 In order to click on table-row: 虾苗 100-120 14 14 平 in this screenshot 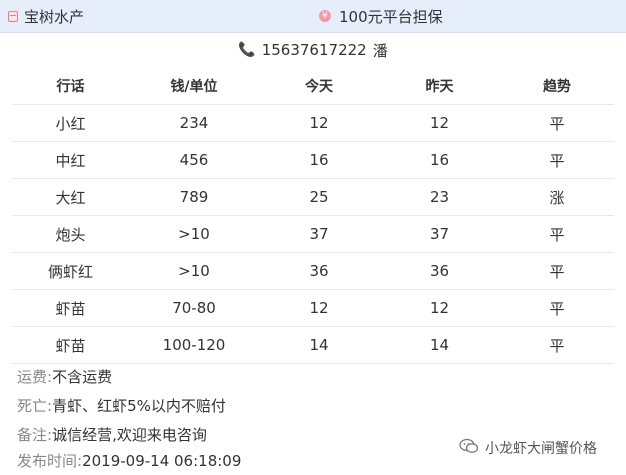, I will do `click(313, 345)`.